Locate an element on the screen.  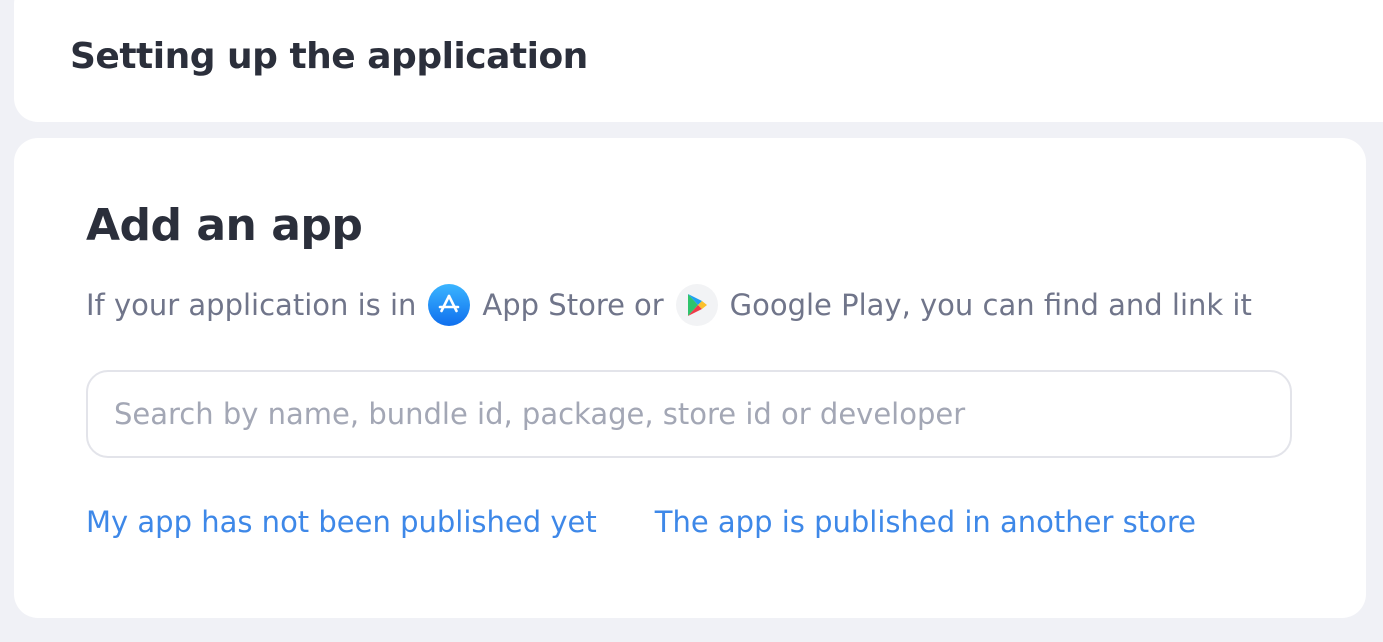
not-published-link: My app has not been published yet is located at coordinates (341, 522).